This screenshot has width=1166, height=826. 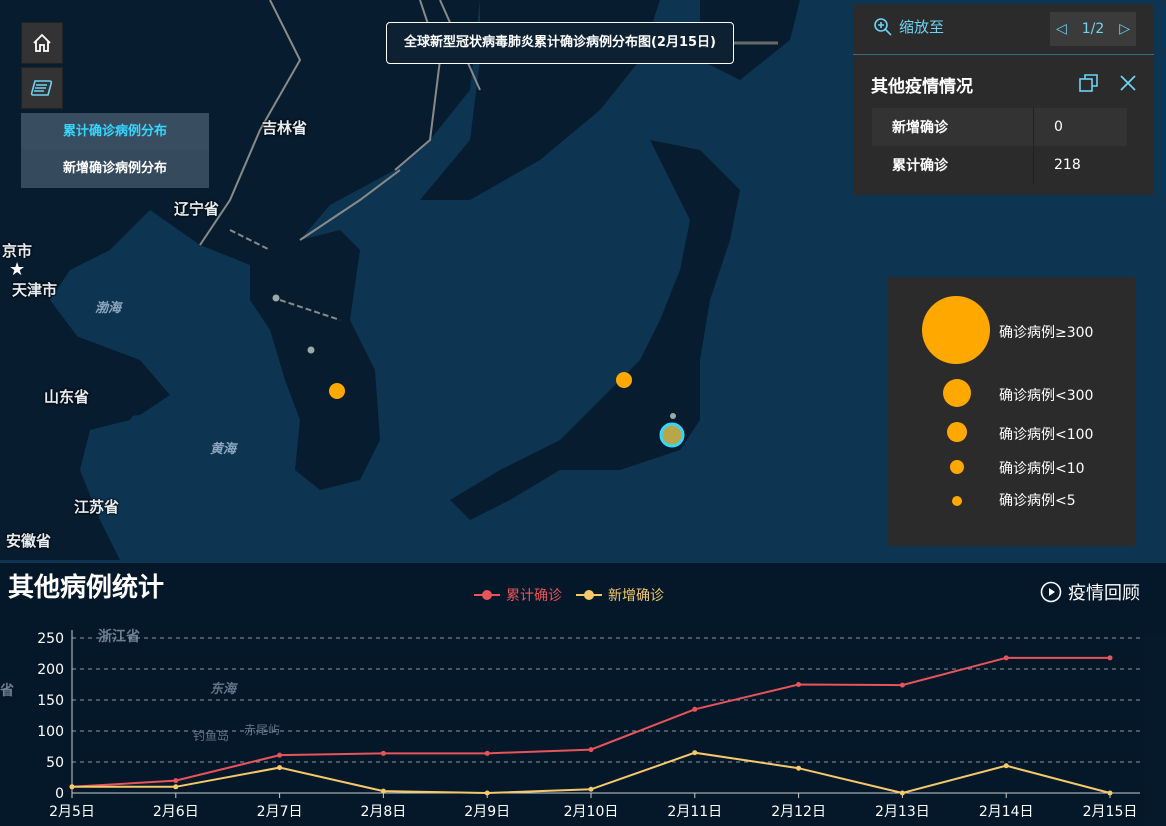 I want to click on row-value: 218, so click(x=1080, y=165).